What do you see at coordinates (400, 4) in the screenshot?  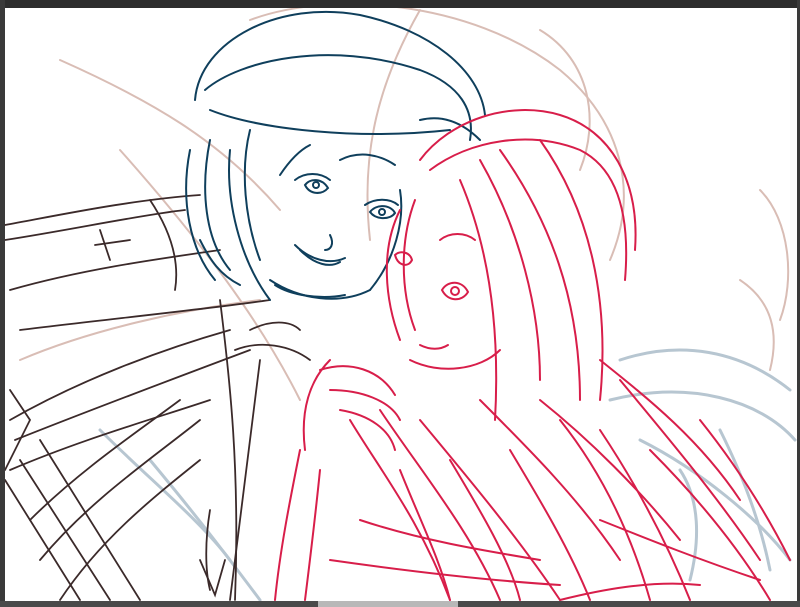 I see `canvas-top-edge` at bounding box center [400, 4].